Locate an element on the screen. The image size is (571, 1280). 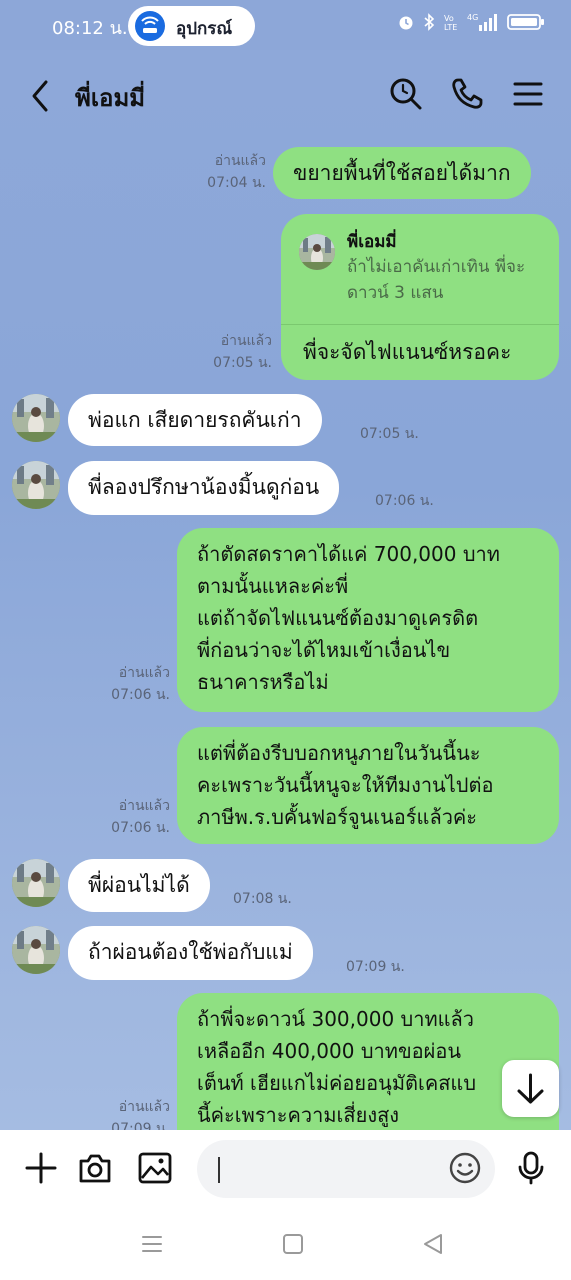
svg-text: LTE is located at coordinates (450, 27).